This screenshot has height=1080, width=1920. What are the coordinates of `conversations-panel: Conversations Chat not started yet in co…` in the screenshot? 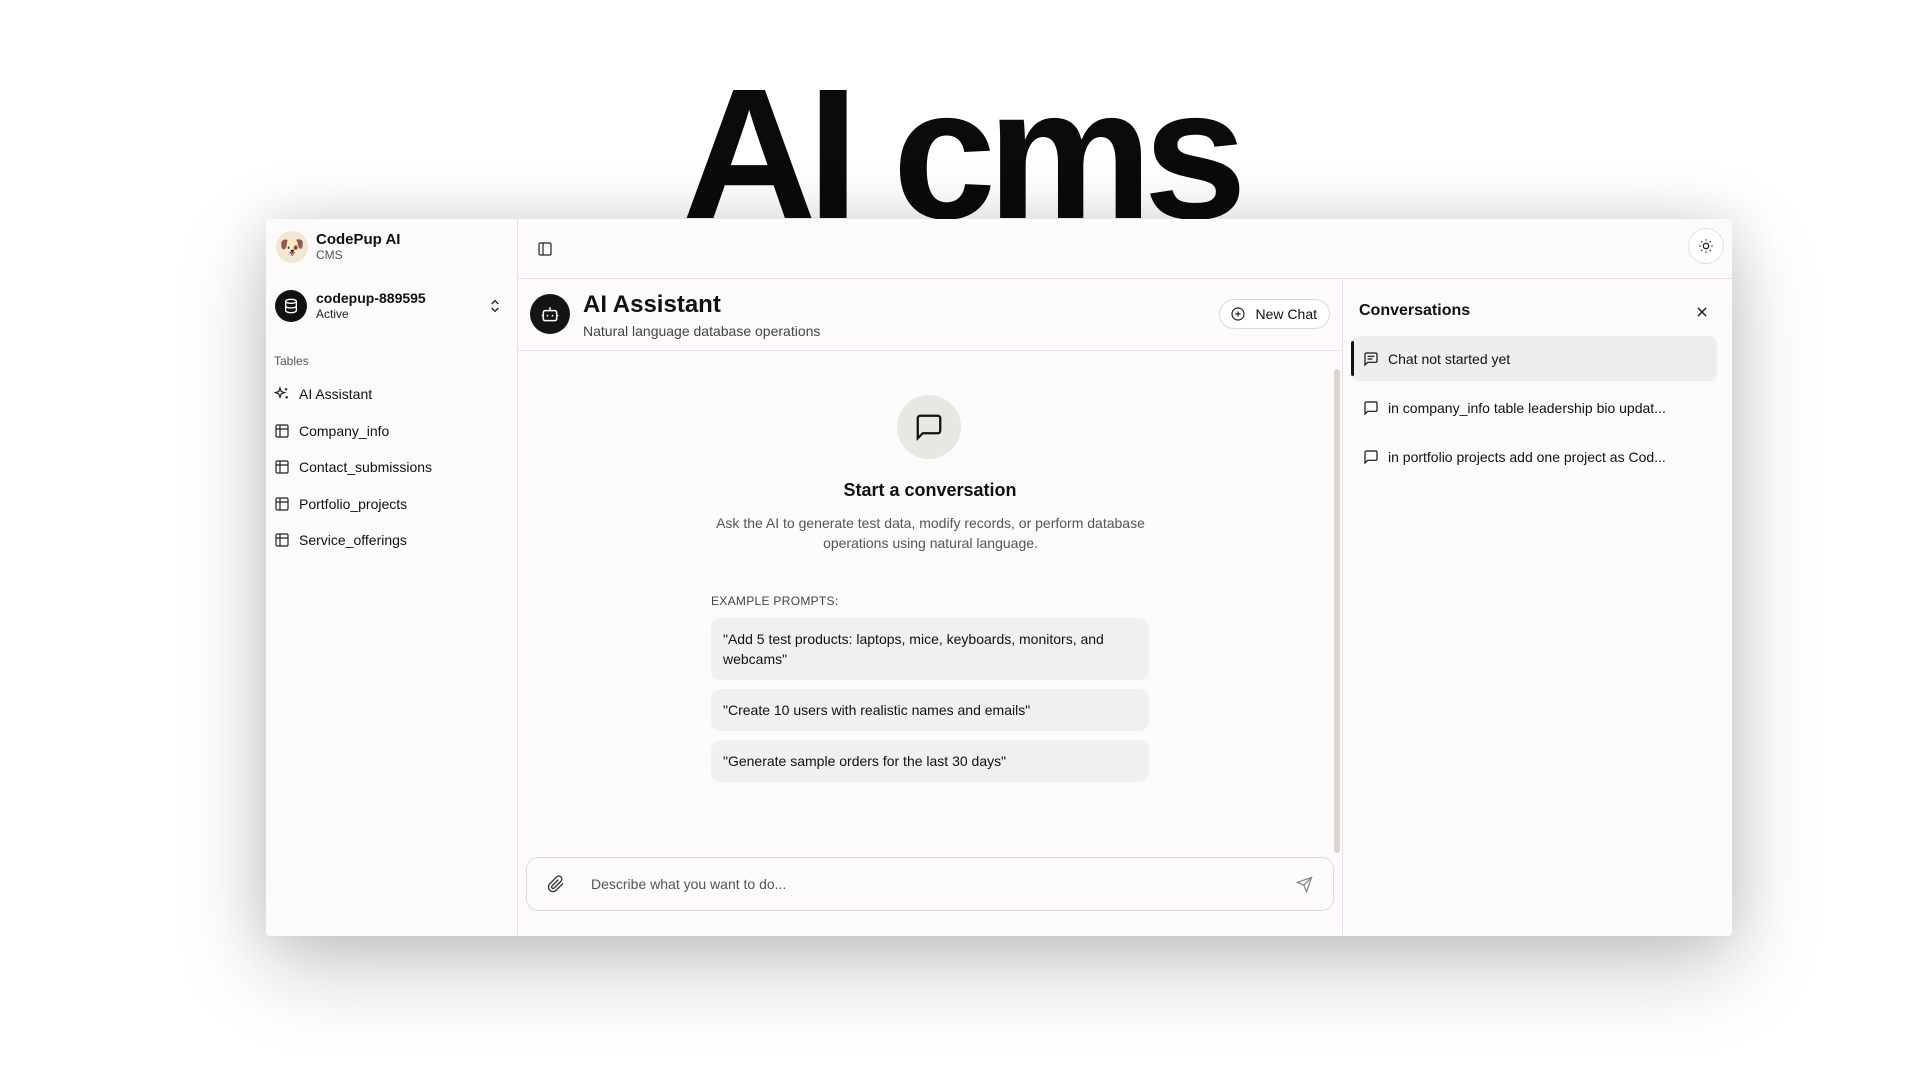 It's located at (1537, 607).